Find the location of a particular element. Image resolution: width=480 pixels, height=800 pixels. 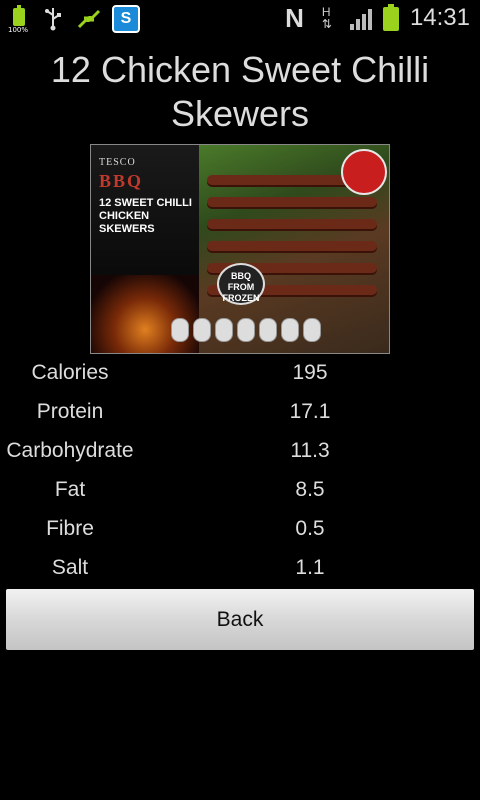

nfc-icon: N is located at coordinates (294, 18).